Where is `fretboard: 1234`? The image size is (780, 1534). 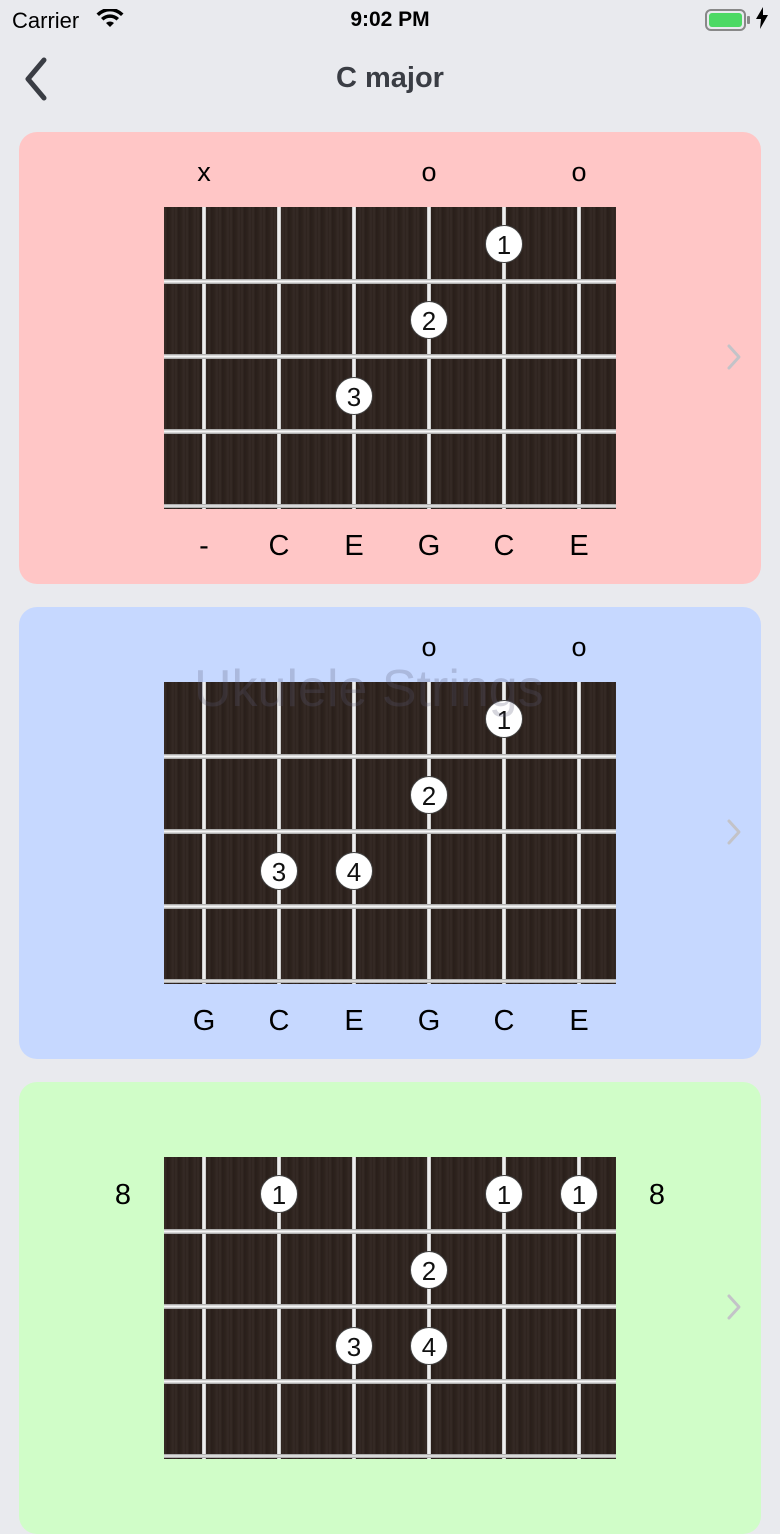 fretboard: 1234 is located at coordinates (390, 833).